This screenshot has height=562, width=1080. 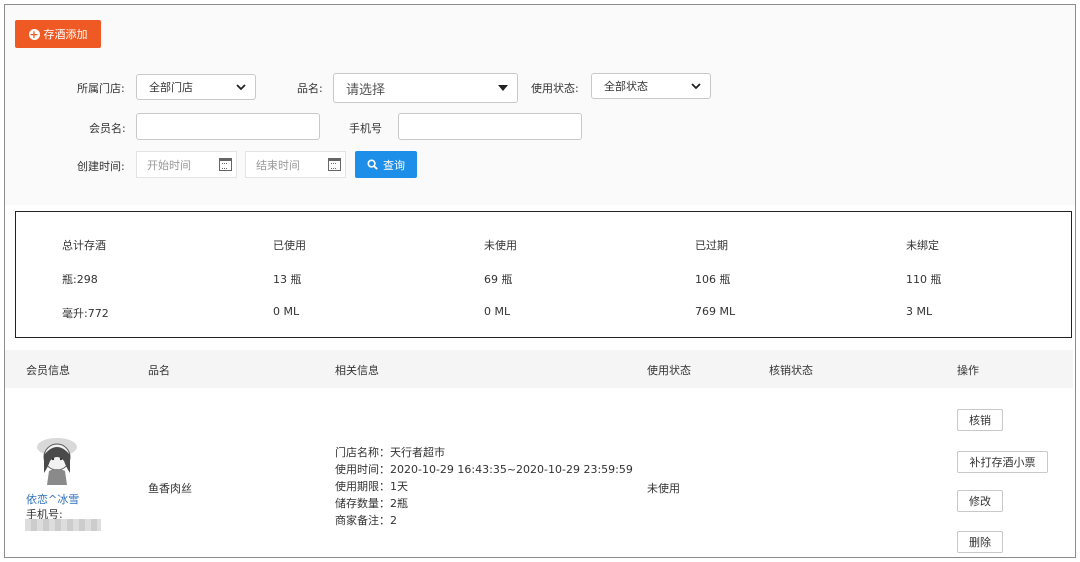 I want to click on stat-ml: 769 ML, so click(x=715, y=311).